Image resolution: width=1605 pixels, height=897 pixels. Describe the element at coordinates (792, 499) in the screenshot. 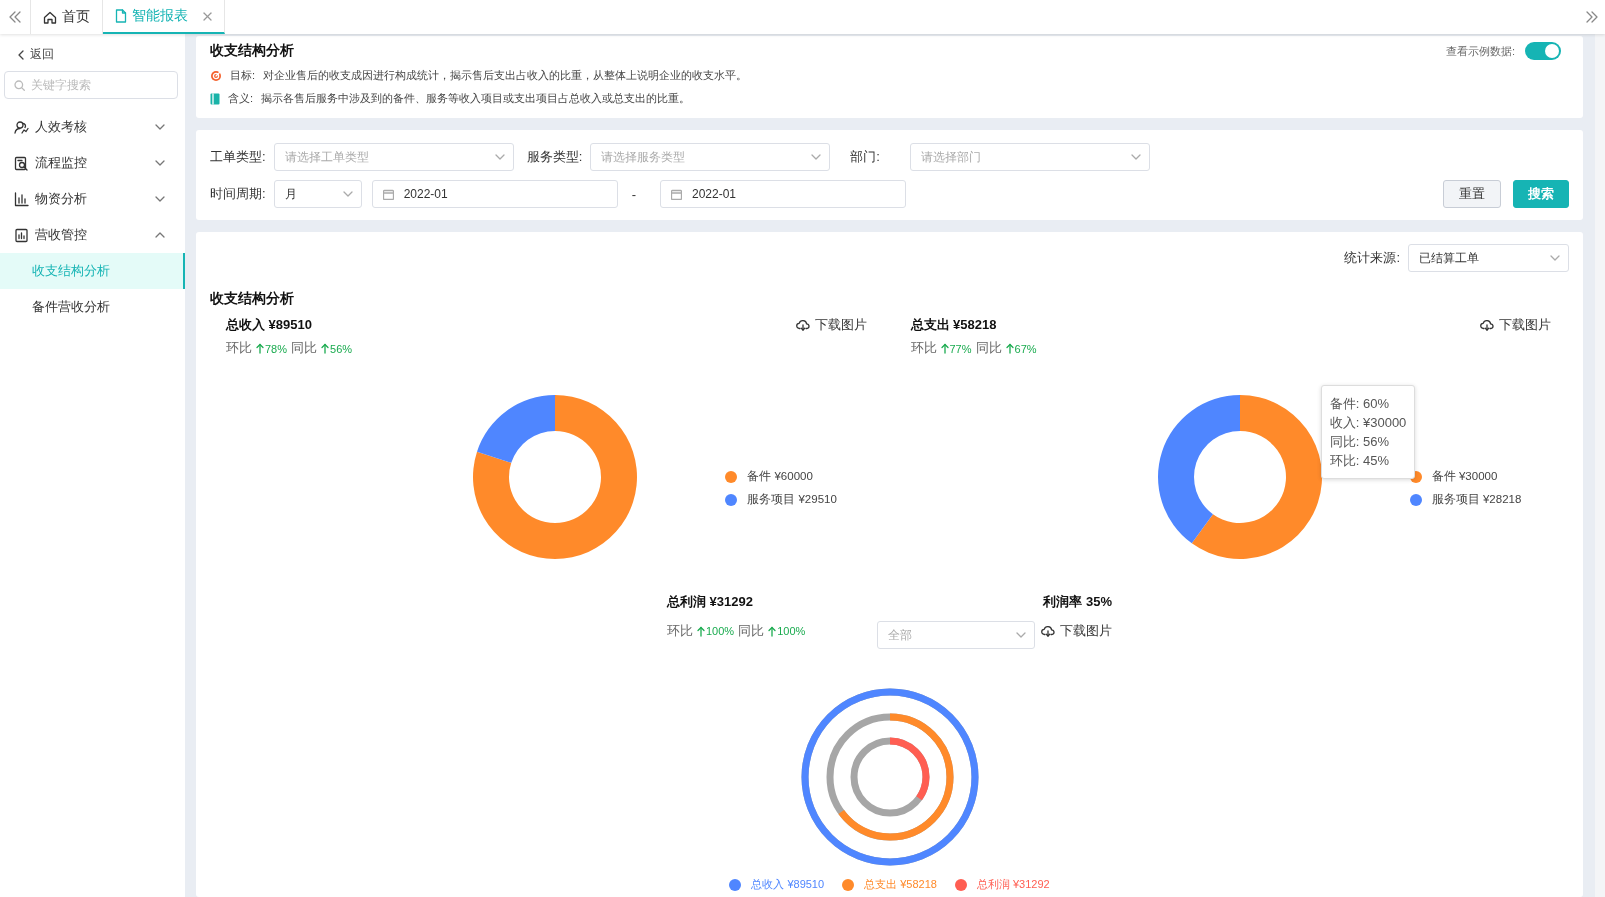

I see `legend-label: 服务项目 ¥29510` at that location.